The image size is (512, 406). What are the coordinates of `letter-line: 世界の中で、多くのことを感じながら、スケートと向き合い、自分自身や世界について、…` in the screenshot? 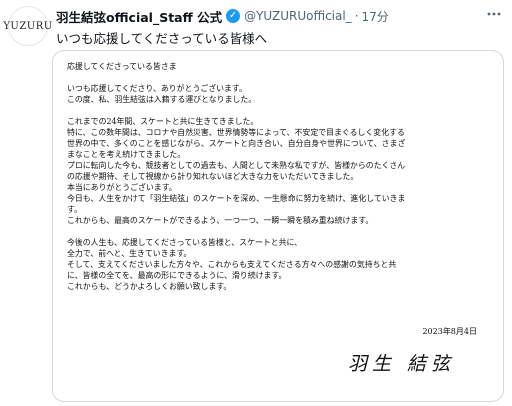 It's located at (236, 143).